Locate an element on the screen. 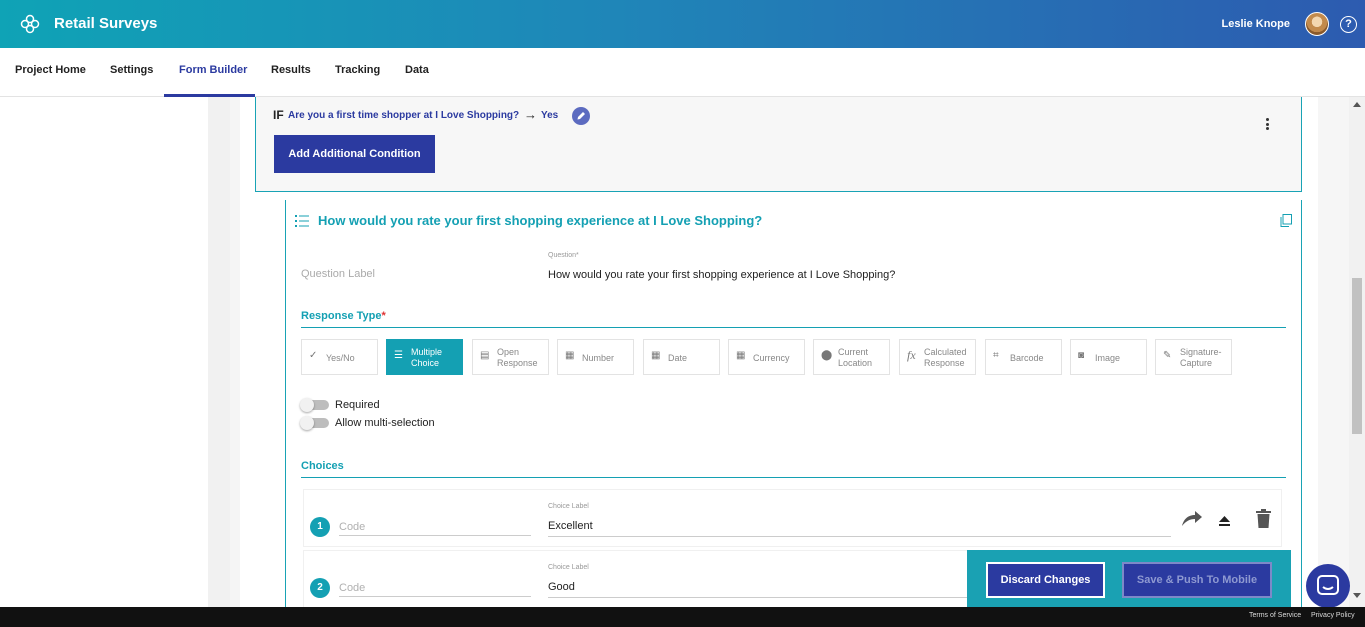  required-toggle is located at coordinates (314, 405).